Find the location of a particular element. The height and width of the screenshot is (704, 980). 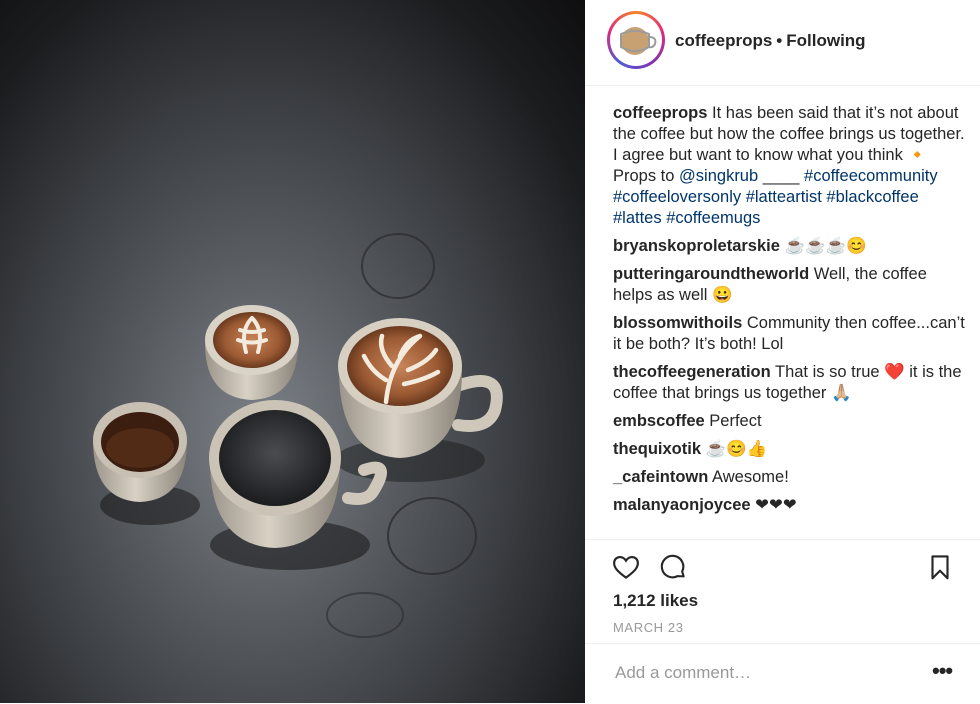

heart-outline-icon is located at coordinates (626, 567).